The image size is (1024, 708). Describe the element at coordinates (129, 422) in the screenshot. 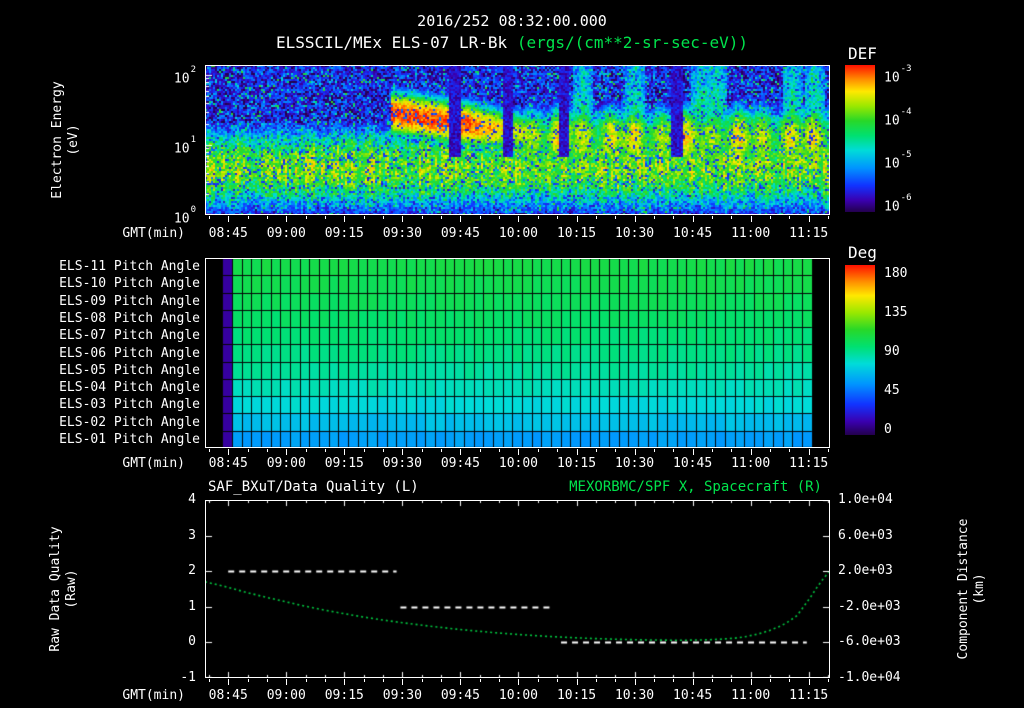

I see `pitch-row-label: ELS-02 Pitch Angle` at that location.